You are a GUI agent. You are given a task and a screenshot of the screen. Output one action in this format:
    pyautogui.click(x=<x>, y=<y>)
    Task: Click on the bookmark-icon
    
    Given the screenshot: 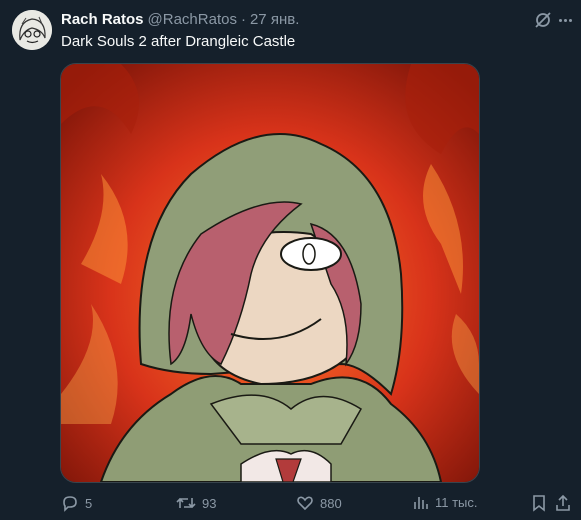 What is the action you would take?
    pyautogui.click(x=539, y=503)
    